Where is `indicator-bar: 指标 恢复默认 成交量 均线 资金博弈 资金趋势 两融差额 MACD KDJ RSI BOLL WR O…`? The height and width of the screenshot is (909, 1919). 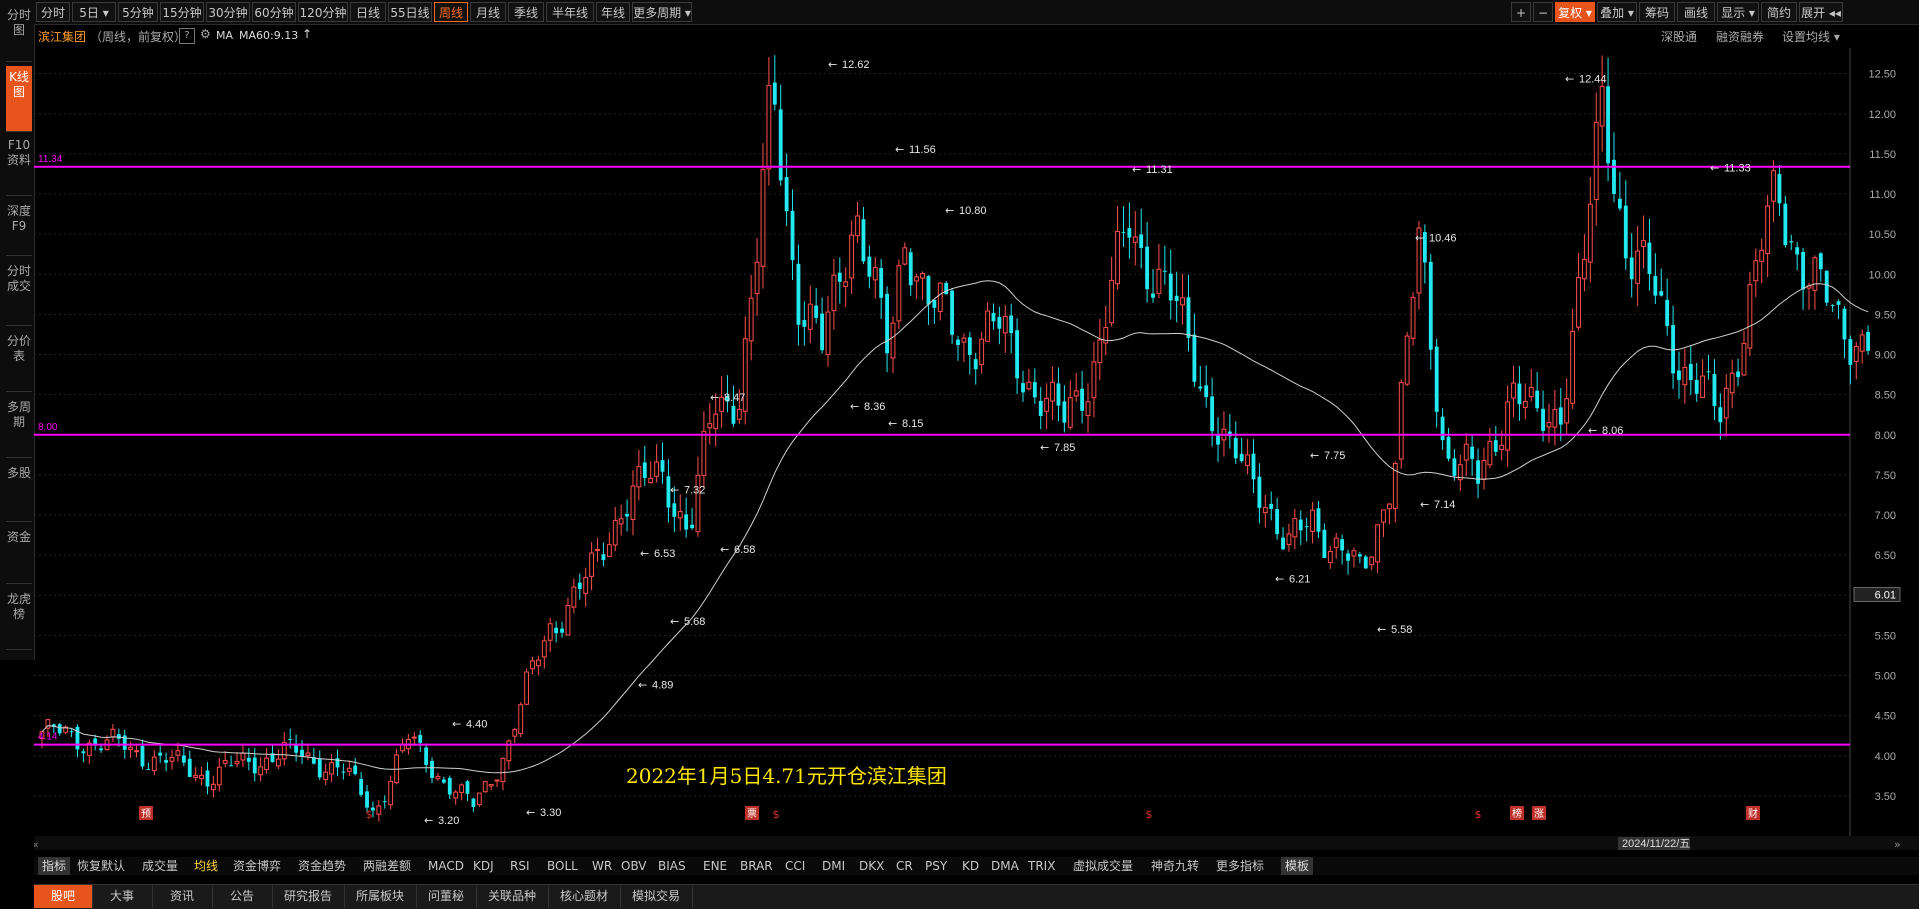
indicator-bar: 指标 恢复默认 成交量 均线 资金博弈 资金趋势 两融差额 MACD KDJ RSI BOLL WR O… is located at coordinates (976, 866).